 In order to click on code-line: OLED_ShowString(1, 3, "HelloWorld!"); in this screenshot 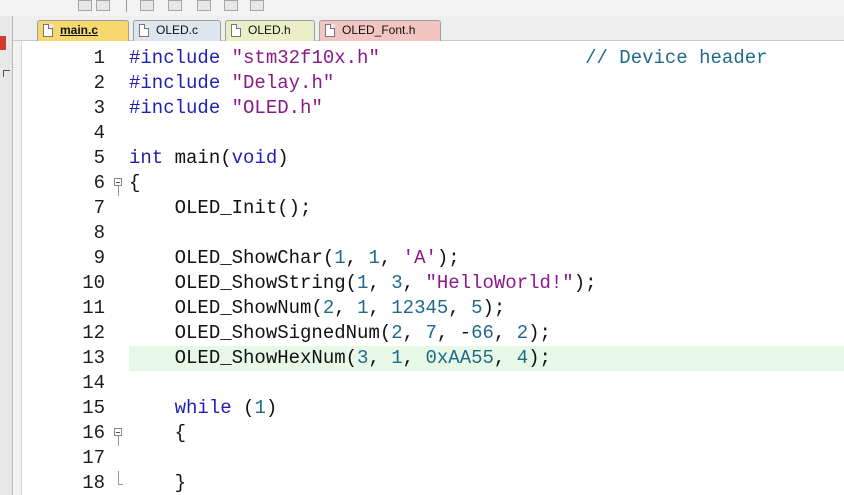, I will do `click(363, 283)`.